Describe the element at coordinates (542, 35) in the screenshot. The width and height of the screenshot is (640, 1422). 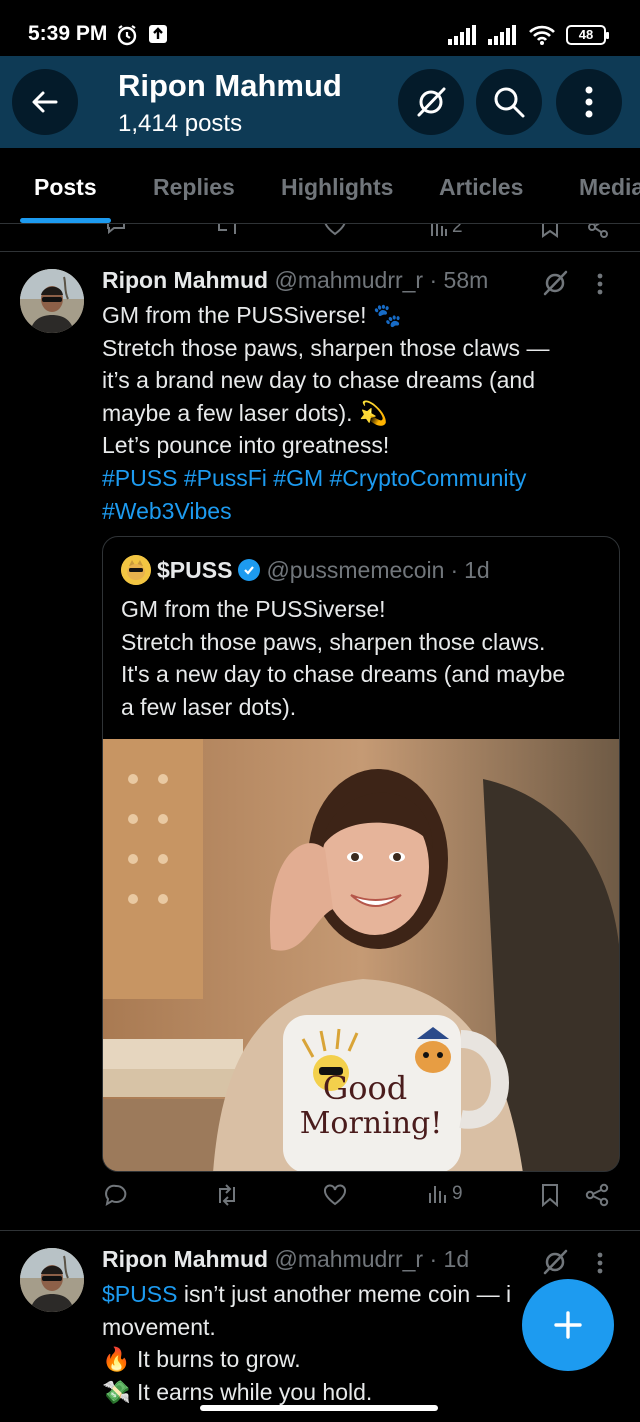
I see `wifi-icon` at that location.